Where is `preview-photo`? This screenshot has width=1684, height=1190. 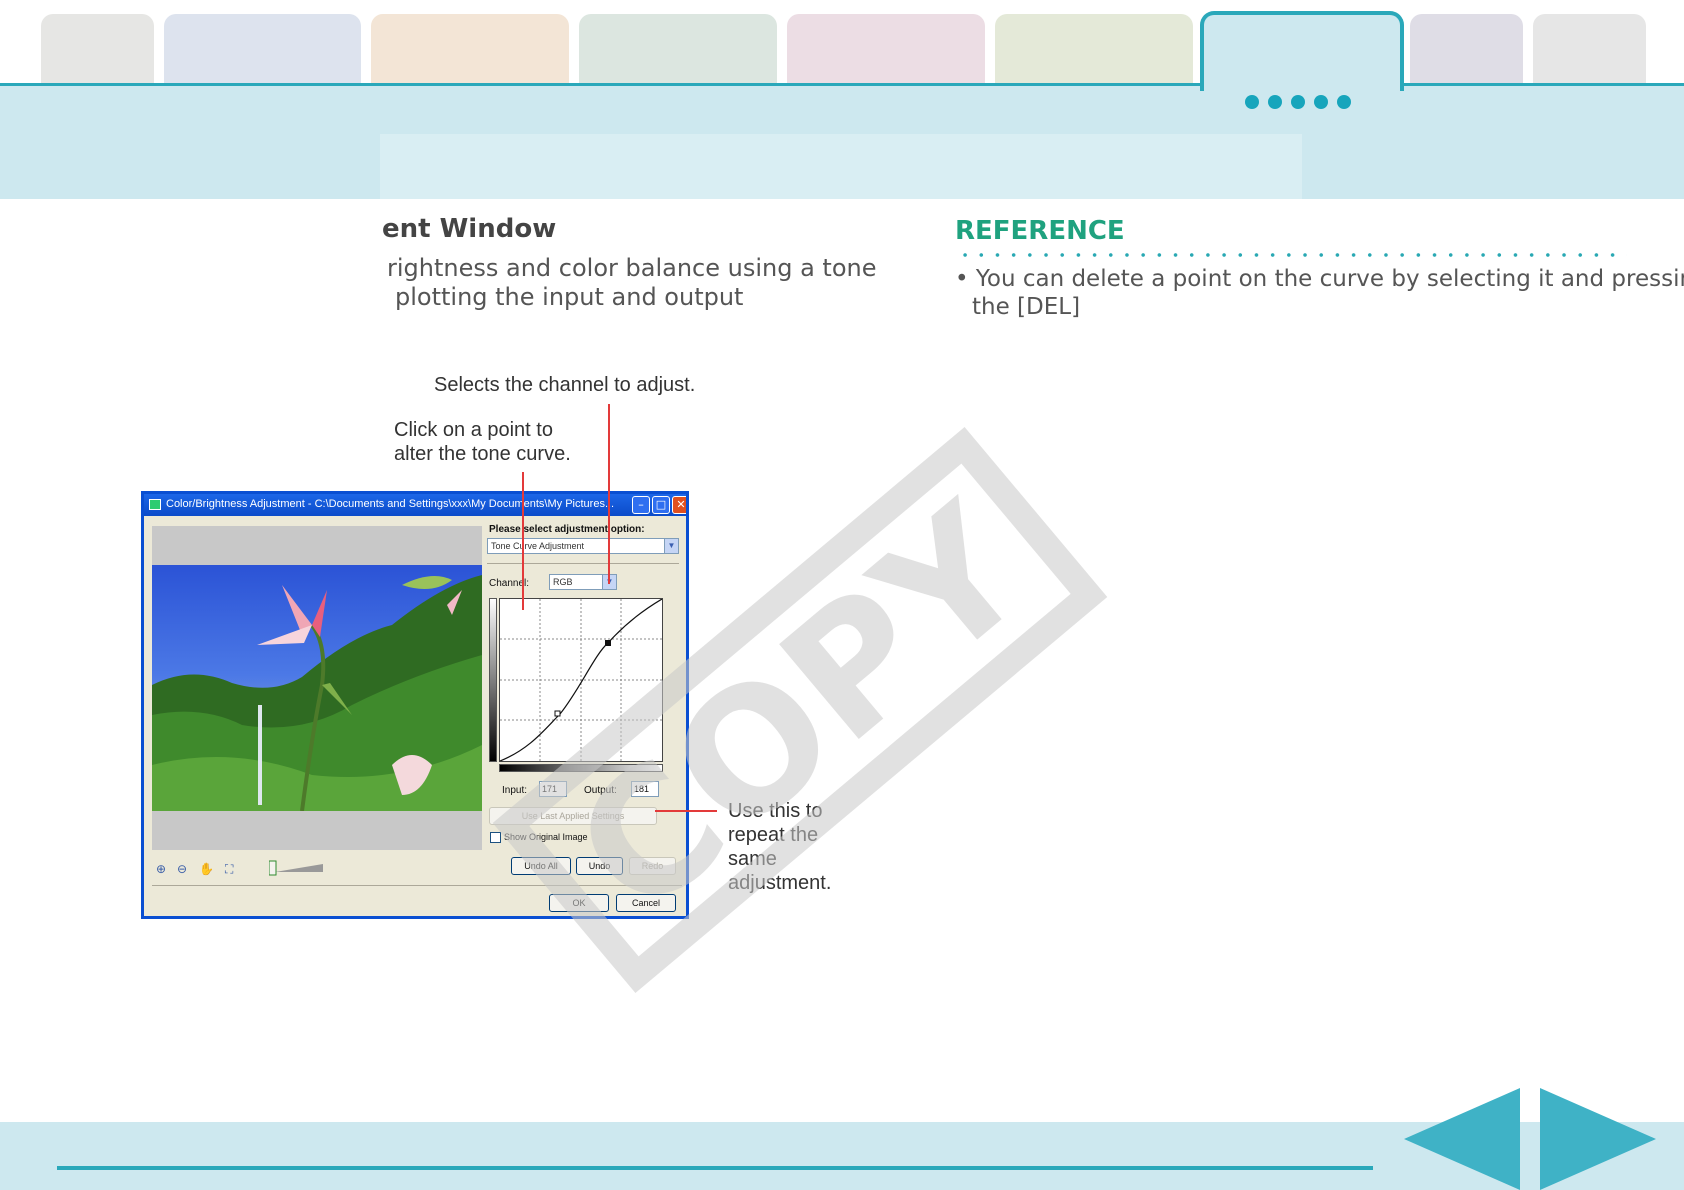 preview-photo is located at coordinates (317, 688).